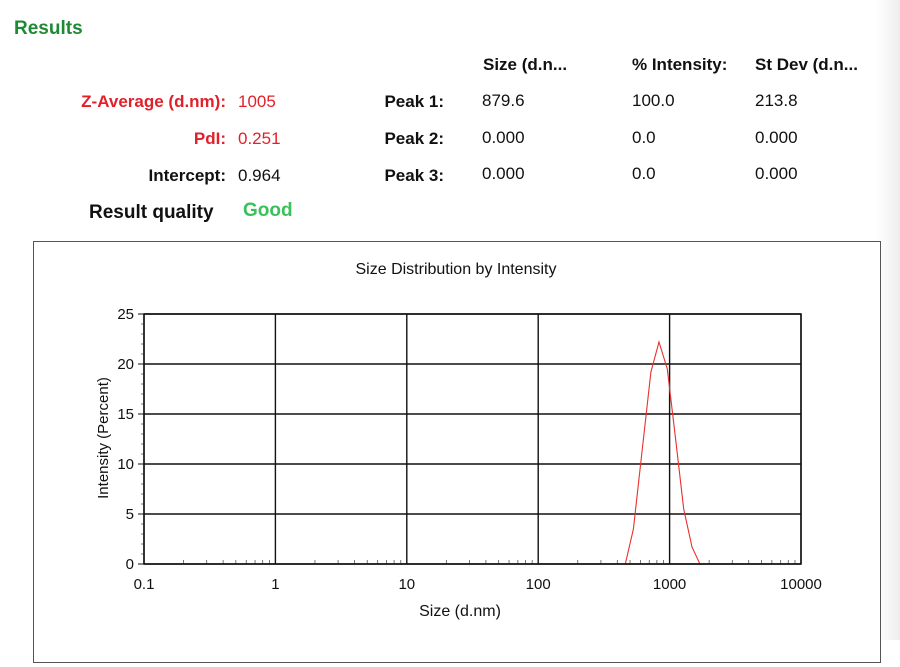 The image size is (900, 667). I want to click on intercept-label: Intercept:, so click(187, 175).